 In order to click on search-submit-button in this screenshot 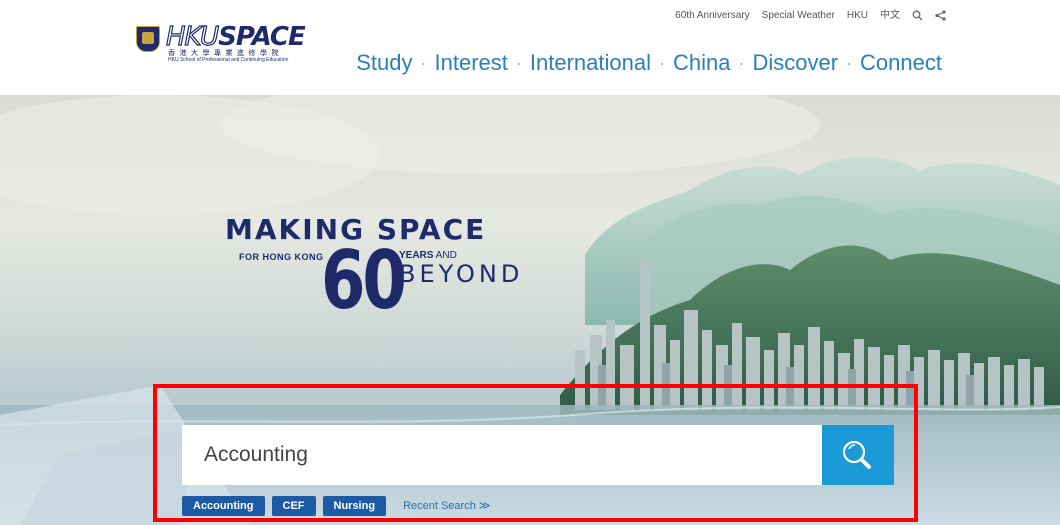, I will do `click(858, 455)`.